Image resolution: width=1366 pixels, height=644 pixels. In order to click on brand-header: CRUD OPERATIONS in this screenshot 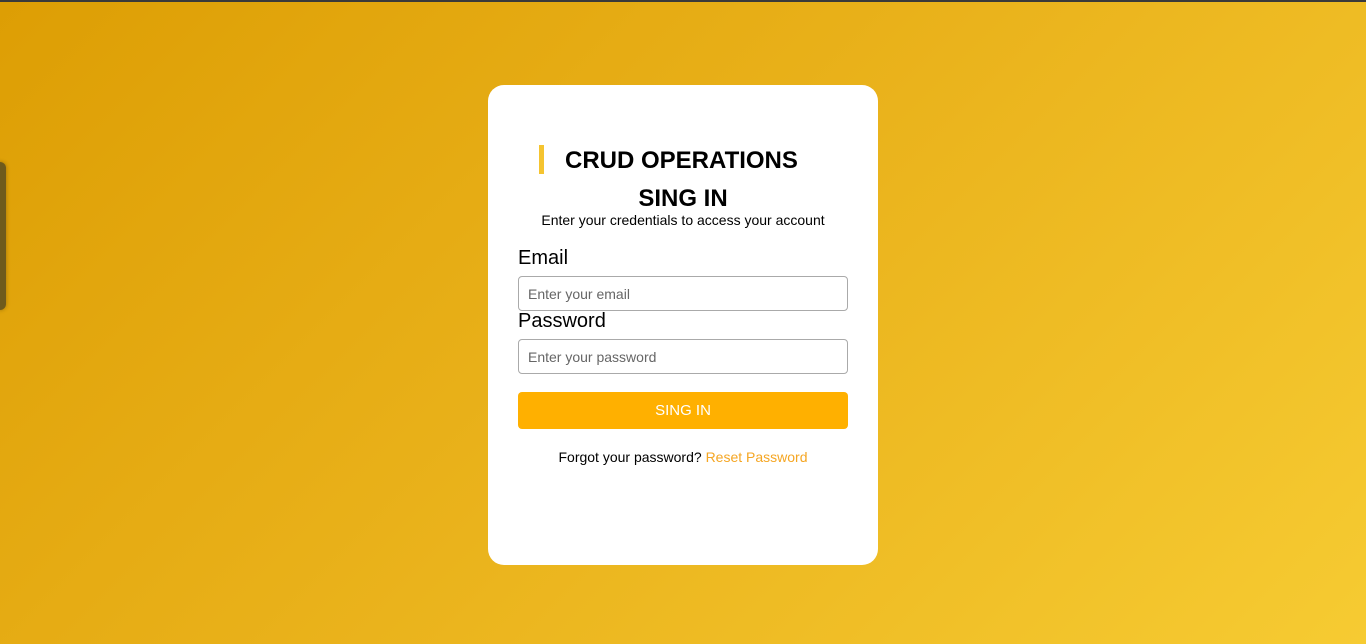, I will do `click(668, 159)`.